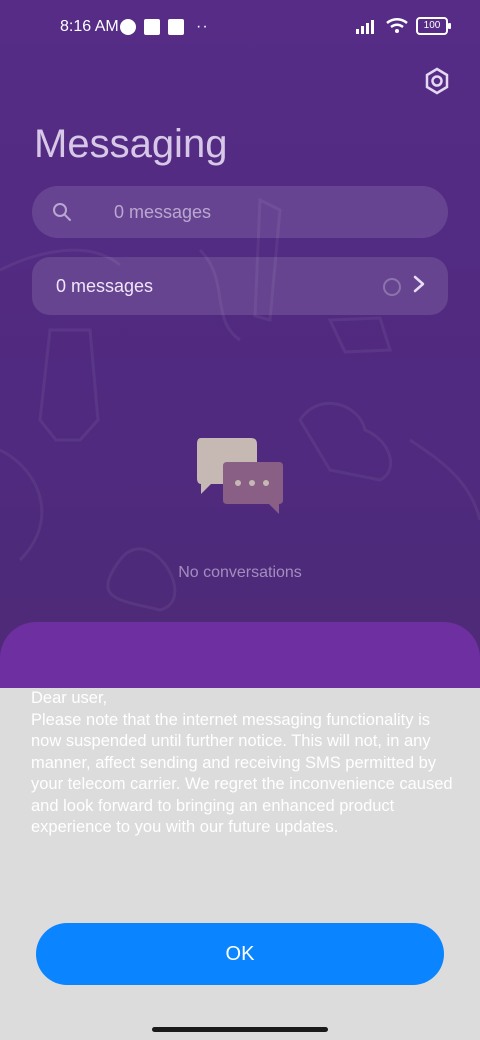 This screenshot has width=480, height=1040. What do you see at coordinates (240, 1029) in the screenshot?
I see `home-indicator` at bounding box center [240, 1029].